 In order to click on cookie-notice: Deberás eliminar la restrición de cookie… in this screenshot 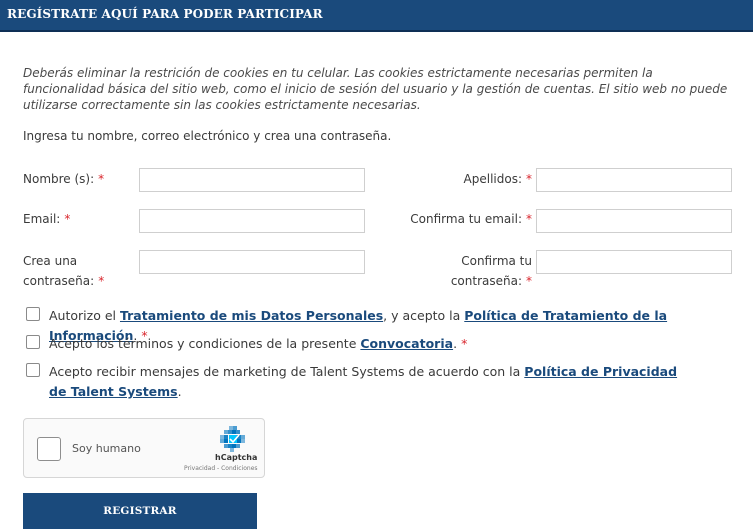, I will do `click(375, 89)`.